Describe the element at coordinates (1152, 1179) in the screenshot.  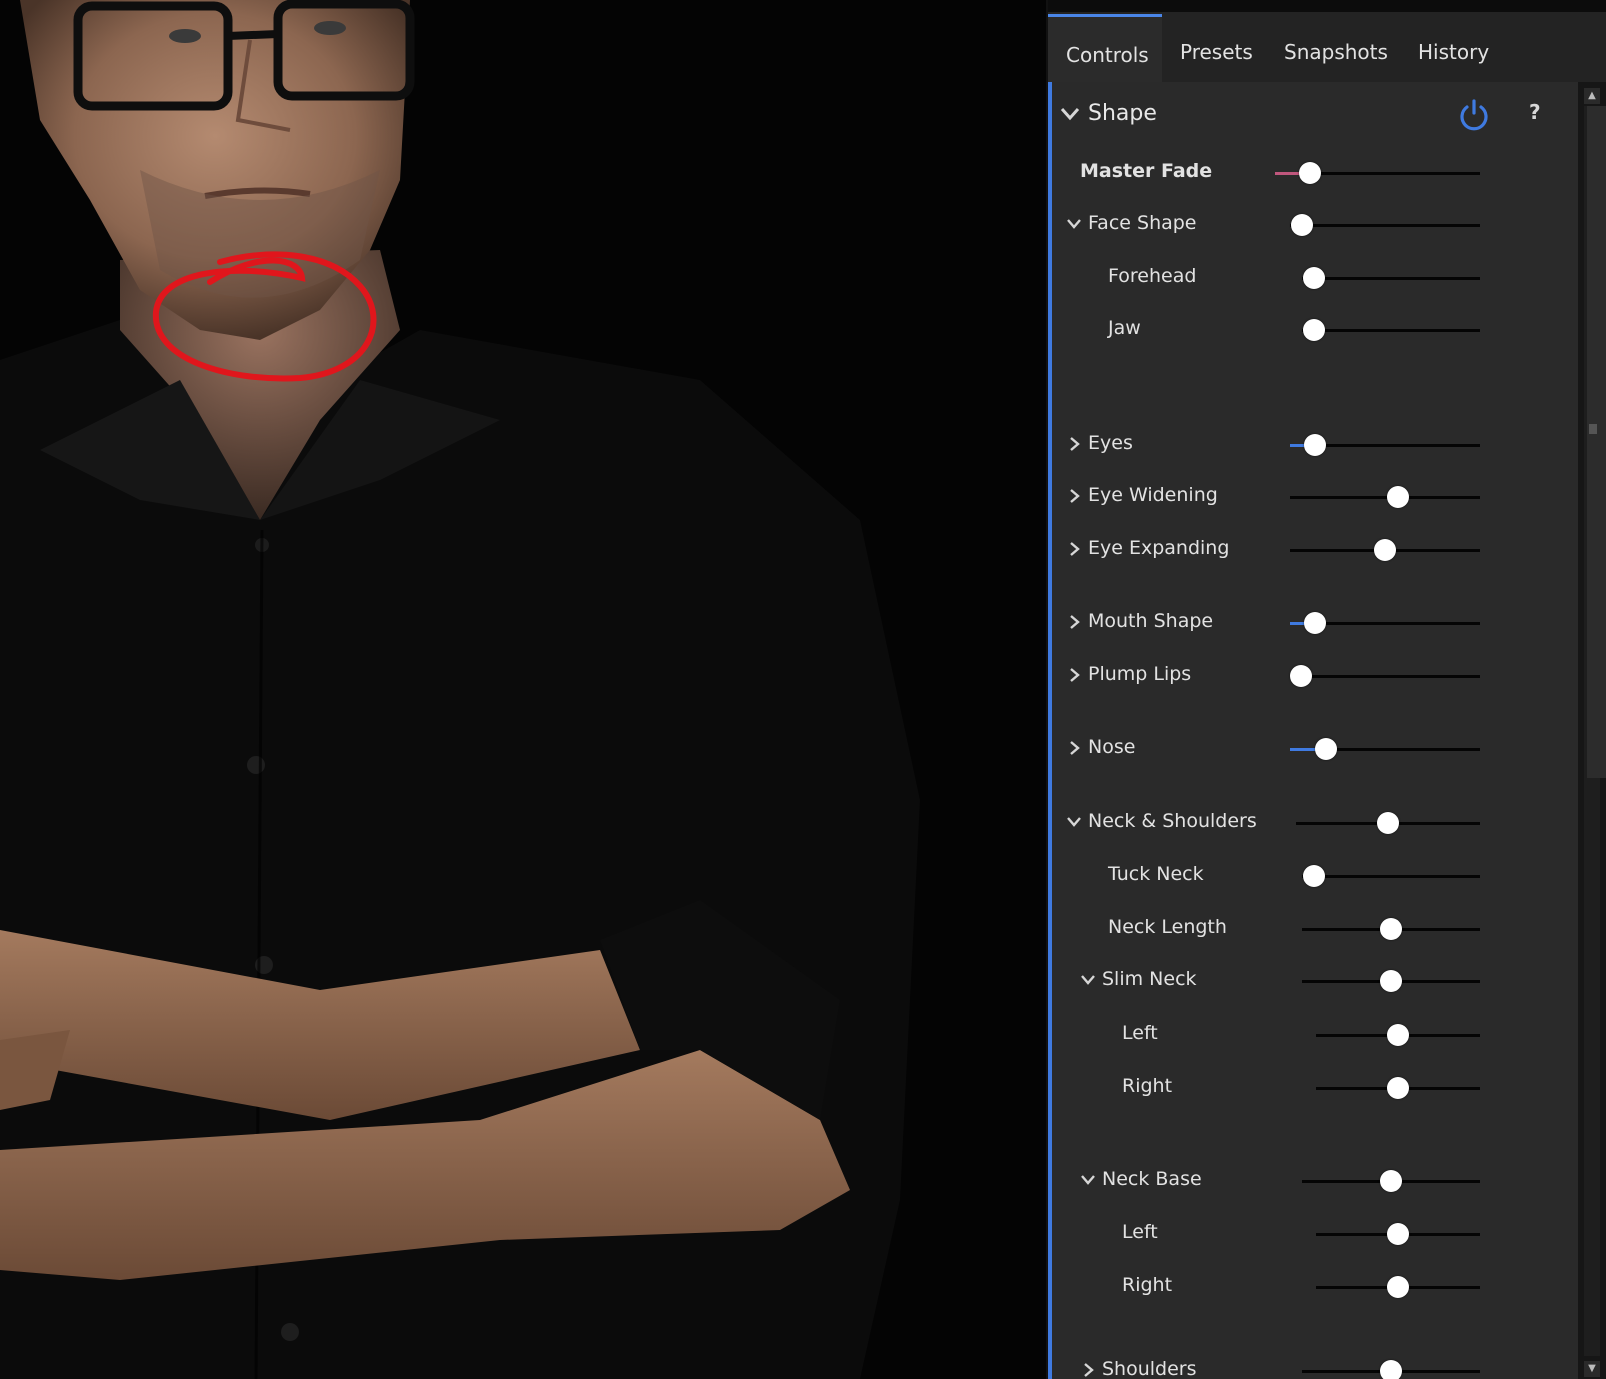
I see `slider-label: Neck Base` at that location.